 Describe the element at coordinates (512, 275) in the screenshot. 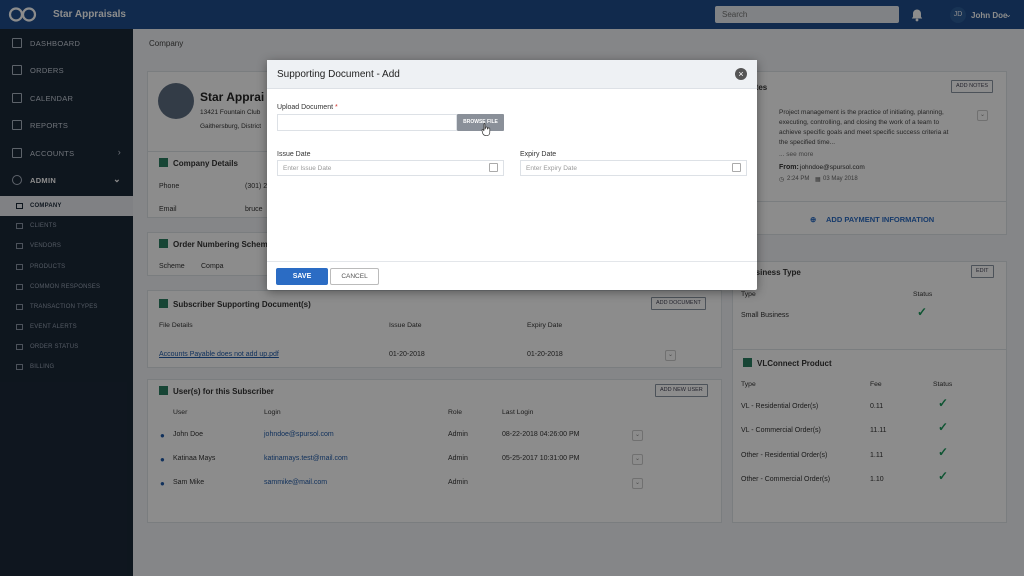

I see `modal-footer: SAVE CANCEL` at that location.